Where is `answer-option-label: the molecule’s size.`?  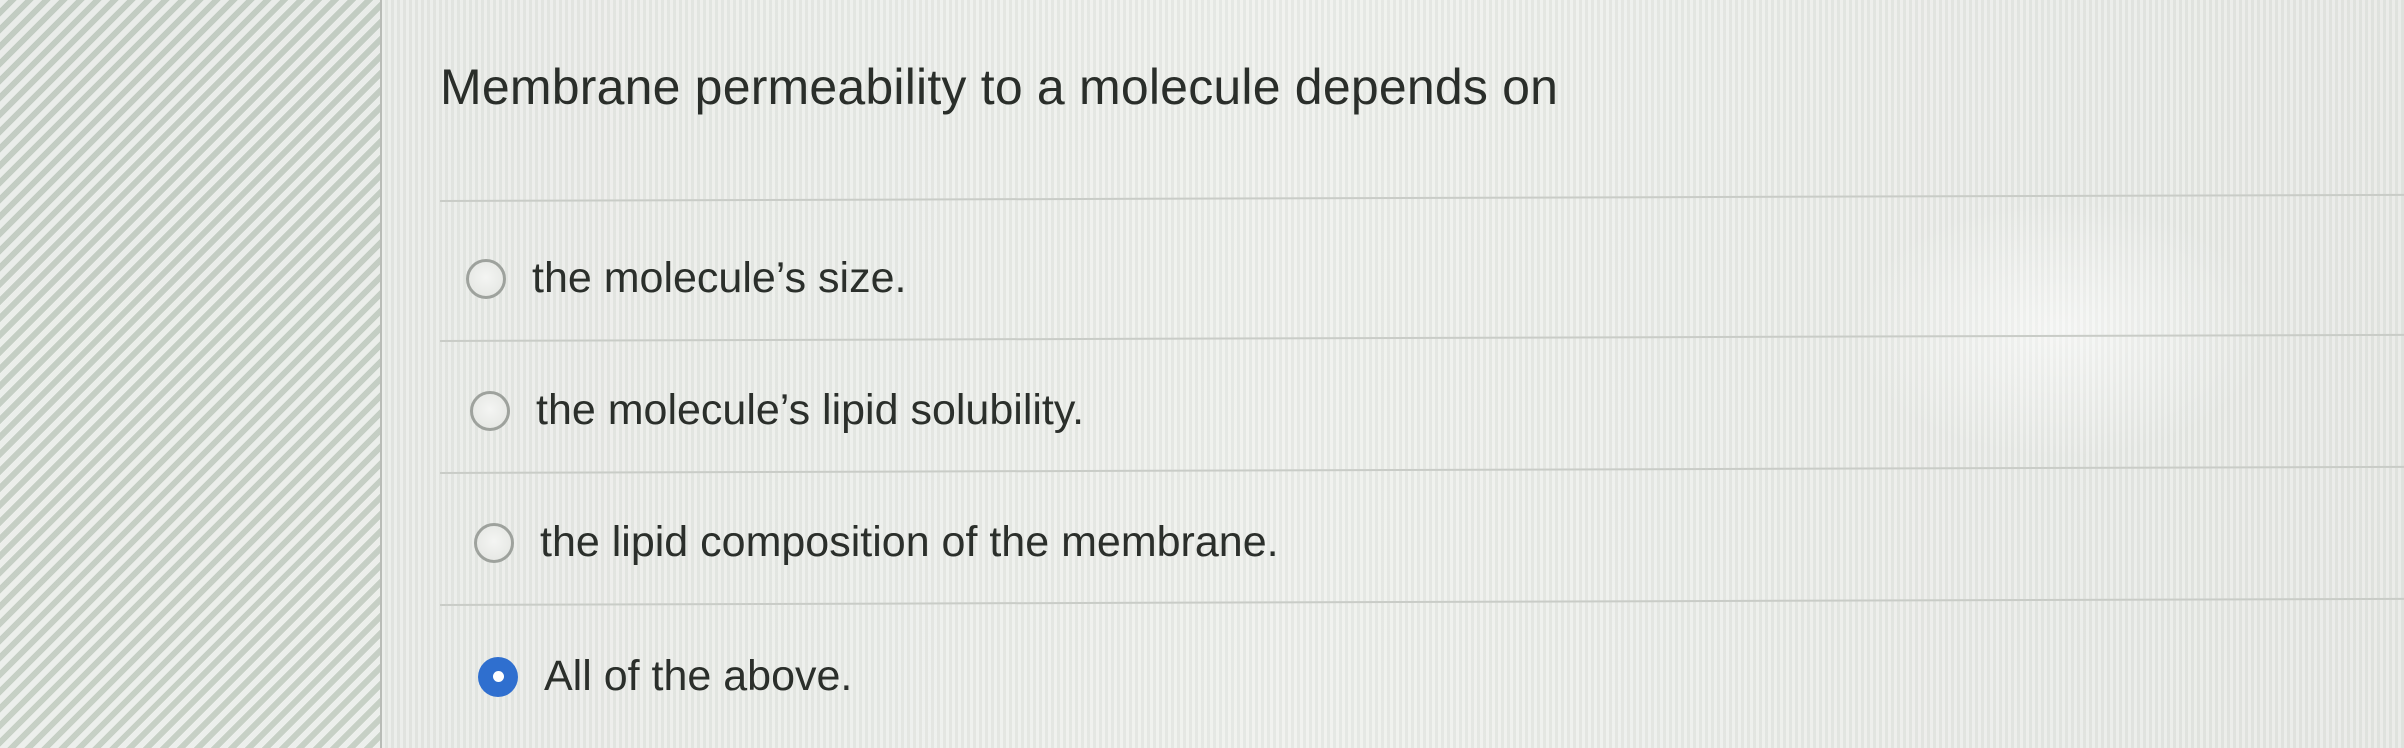 answer-option-label: the molecule’s size. is located at coordinates (719, 278).